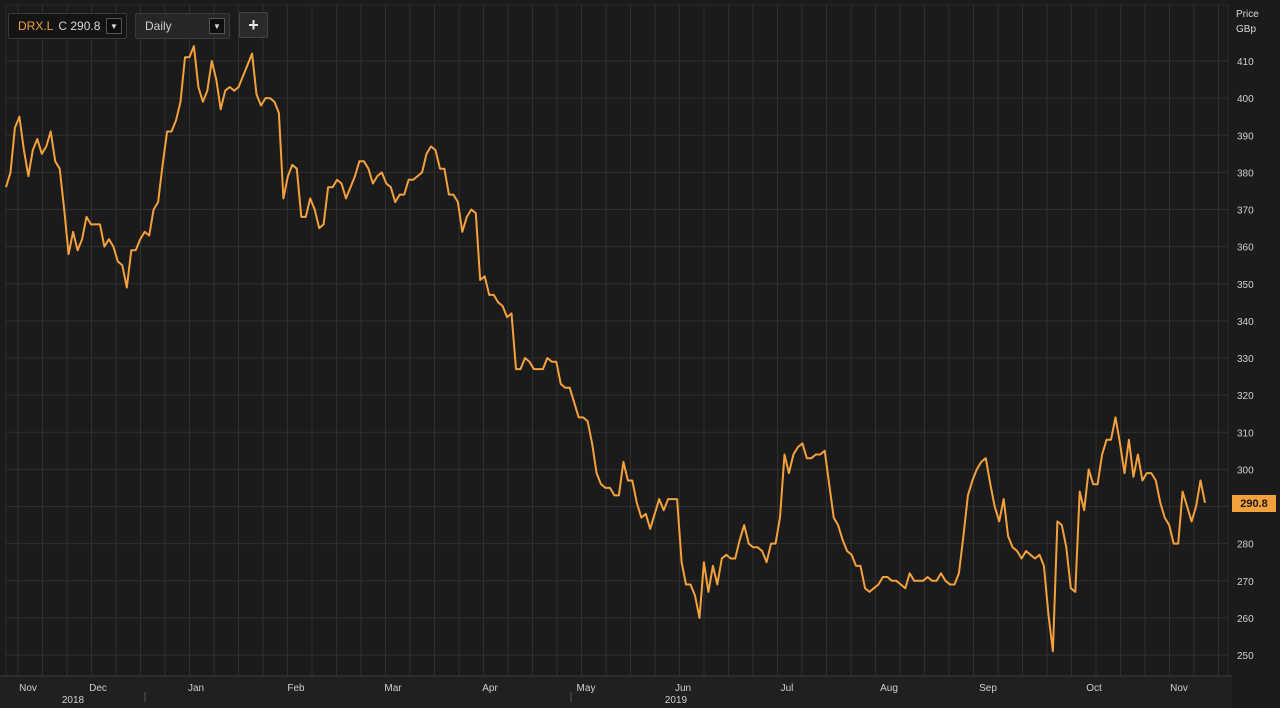 The width and height of the screenshot is (1280, 708). Describe the element at coordinates (296, 688) in the screenshot. I see `x-tick-label: Feb` at that location.